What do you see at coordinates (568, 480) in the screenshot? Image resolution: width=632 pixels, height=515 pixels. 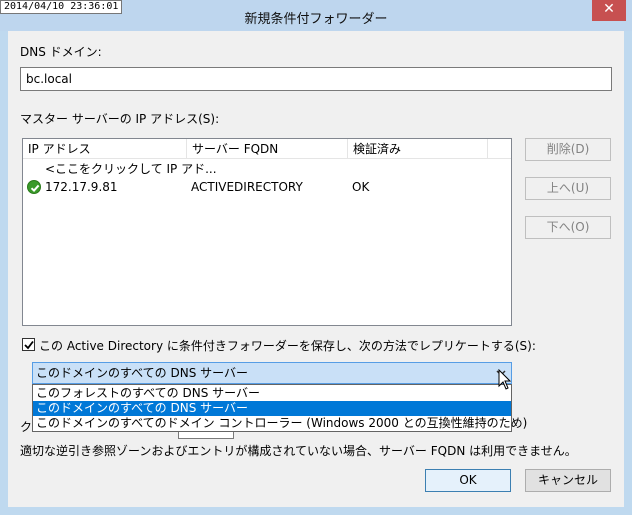 I see `cancel-button: キャンセル` at bounding box center [568, 480].